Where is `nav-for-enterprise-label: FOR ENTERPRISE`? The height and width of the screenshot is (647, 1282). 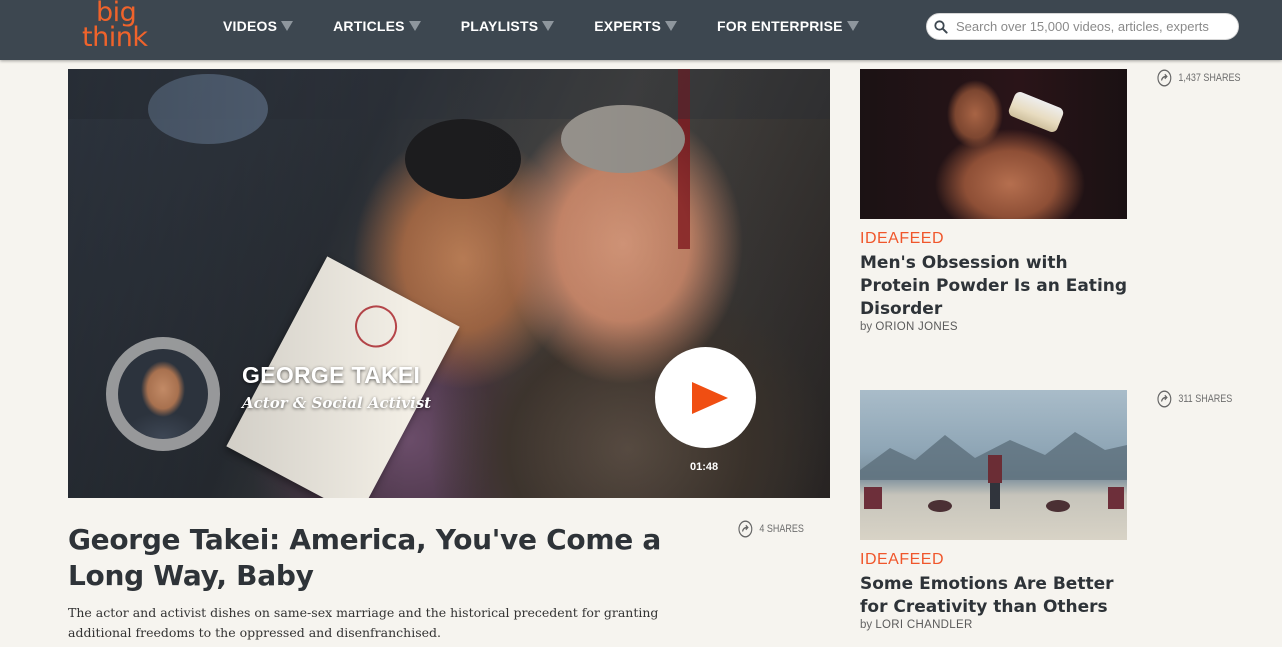 nav-for-enterprise-label: FOR ENTERPRISE is located at coordinates (780, 26).